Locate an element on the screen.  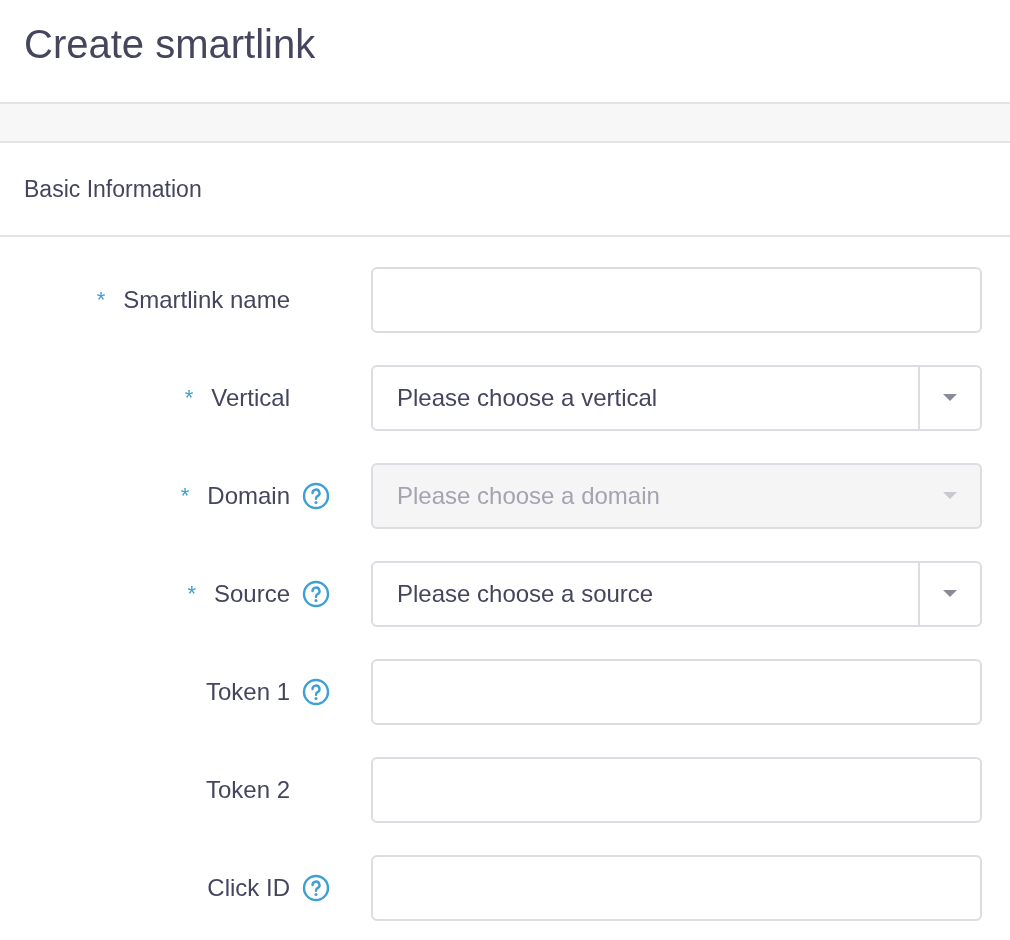
field-label: Token 1 is located at coordinates (247, 692).